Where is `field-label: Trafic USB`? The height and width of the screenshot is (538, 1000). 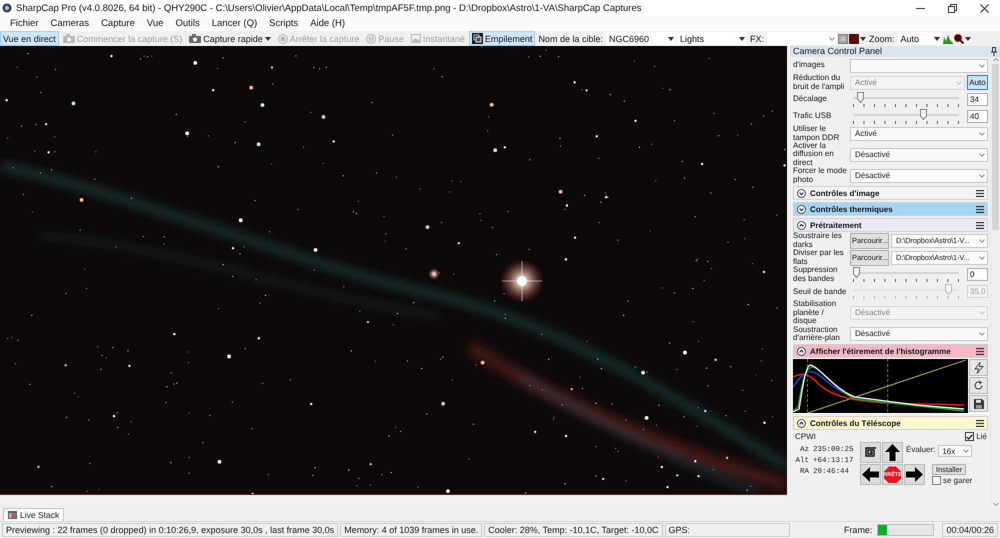 field-label: Trafic USB is located at coordinates (812, 116).